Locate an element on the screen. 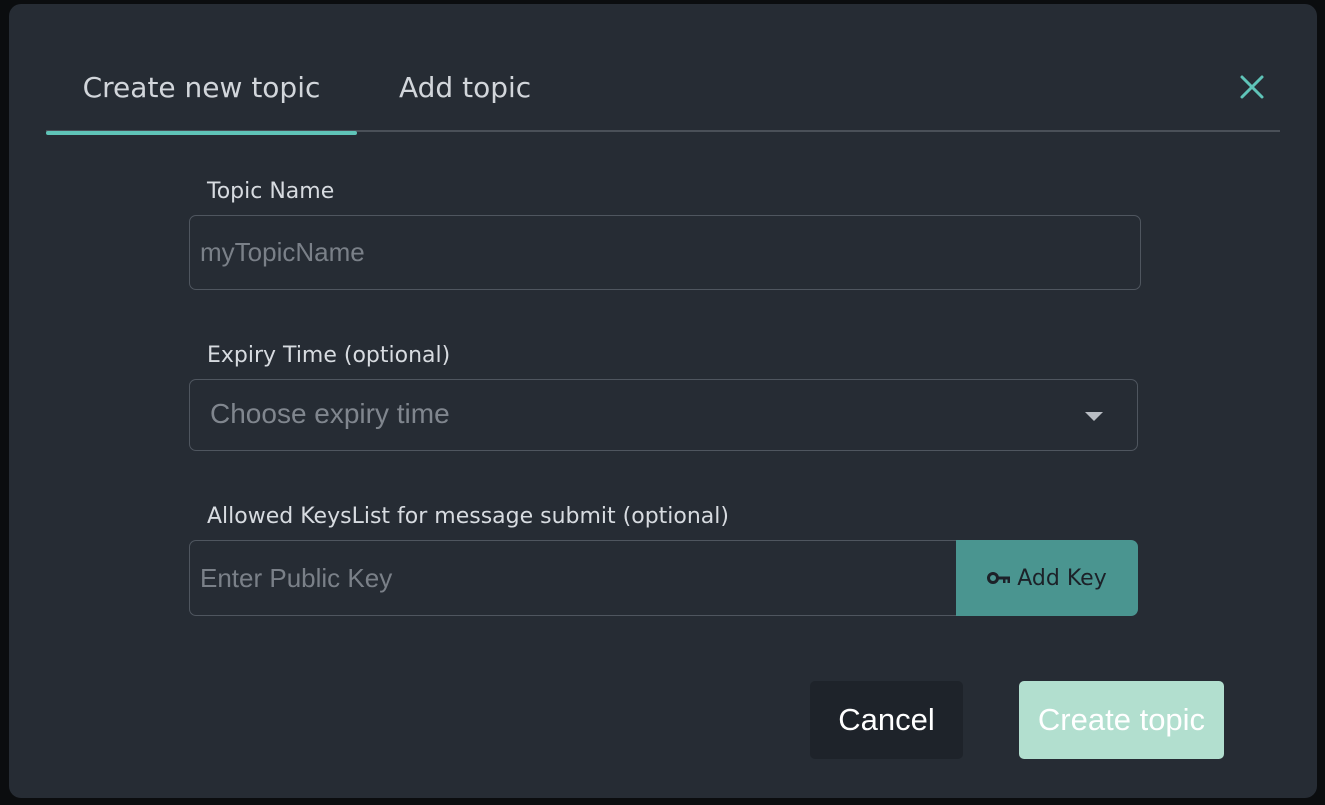 This screenshot has height=805, width=1325. tab-add-topic: Add topic is located at coordinates (465, 101).